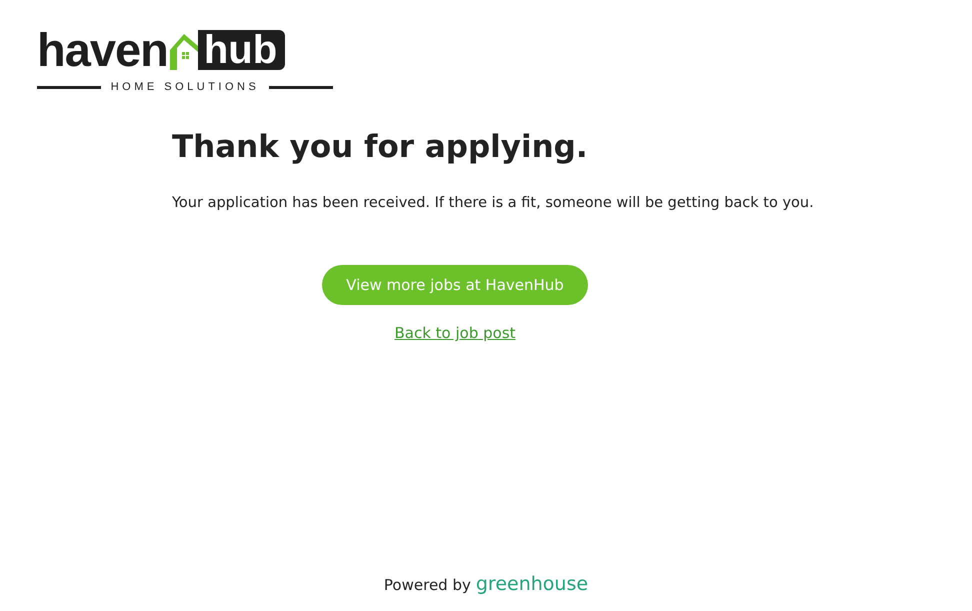 The width and height of the screenshot is (972, 611). What do you see at coordinates (532, 584) in the screenshot?
I see `brand-logo-text: greenhouse` at bounding box center [532, 584].